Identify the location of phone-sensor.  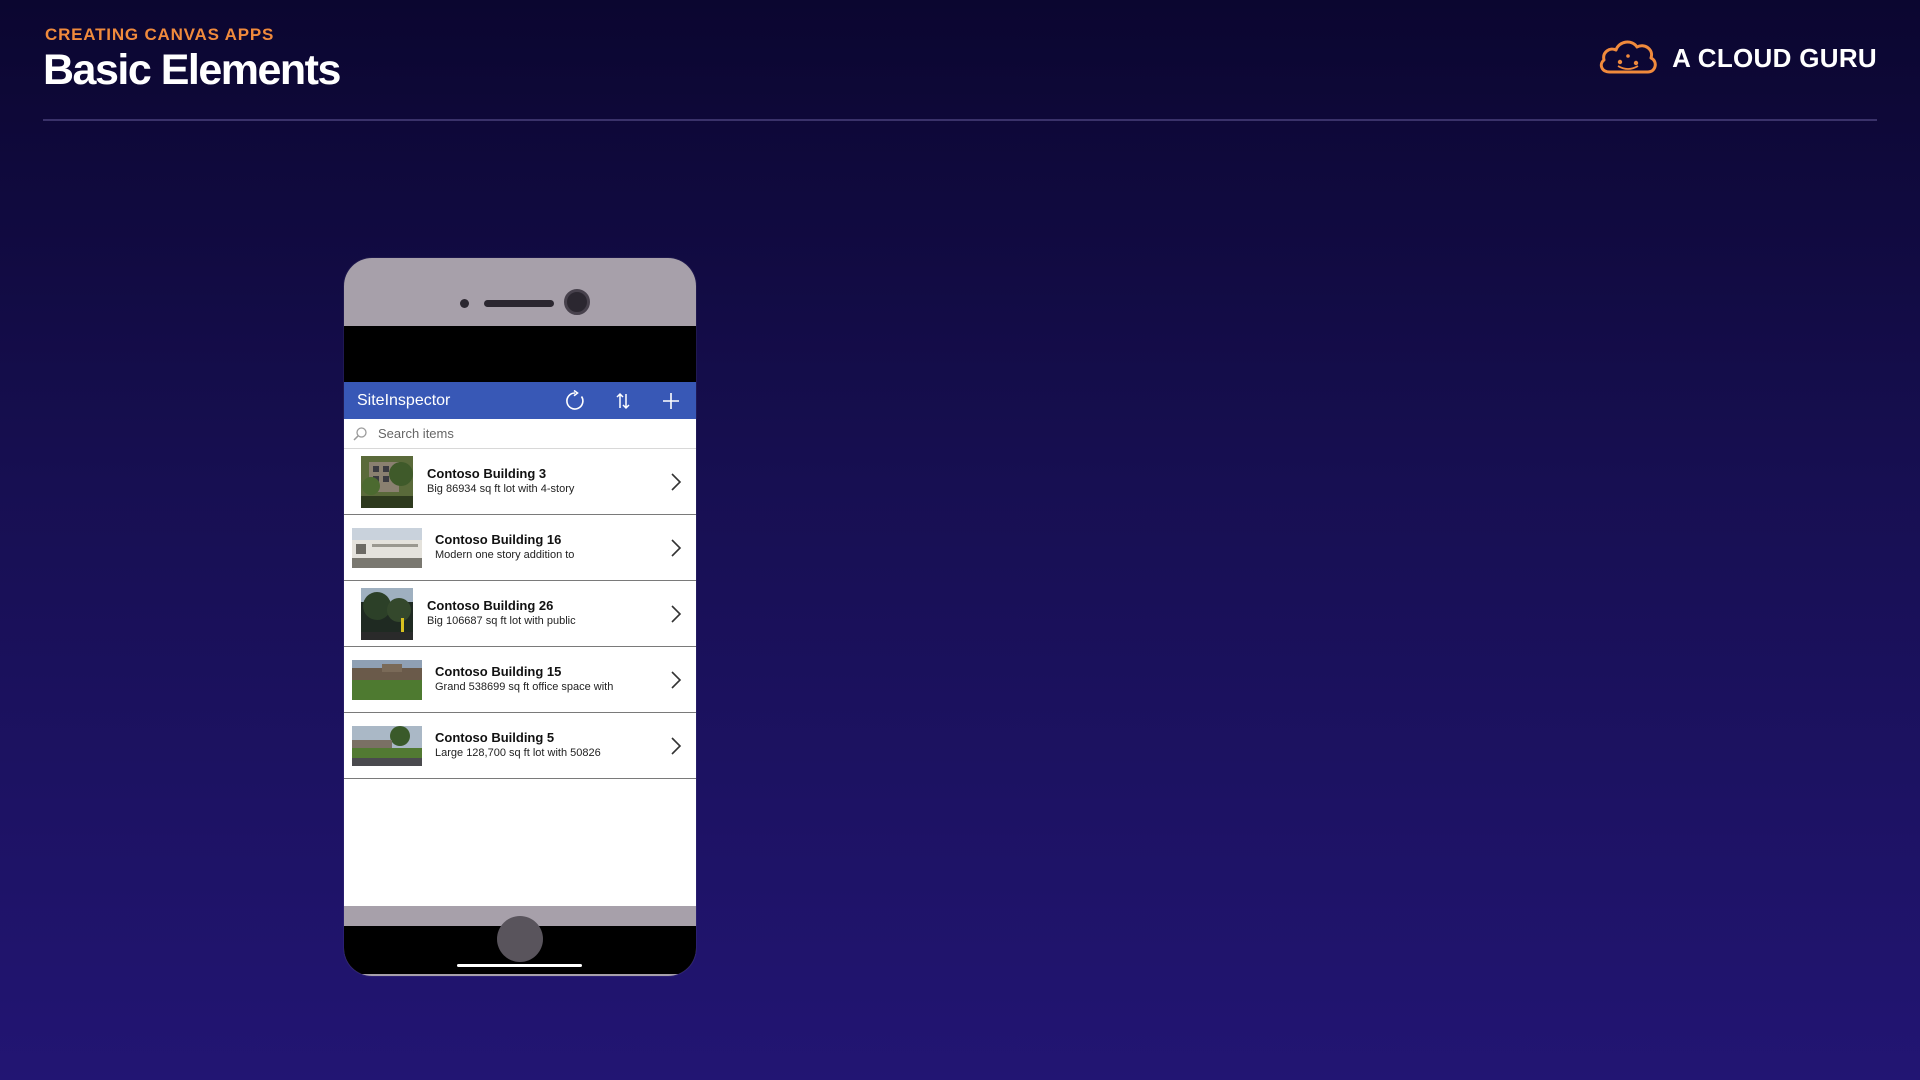
(464, 303).